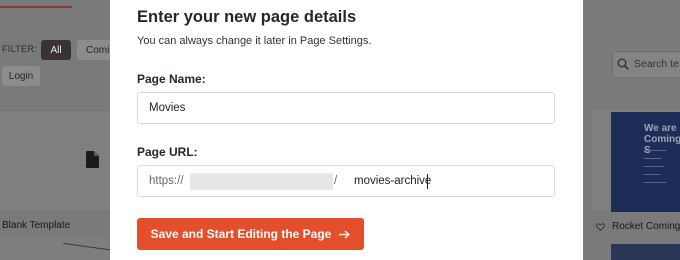 This screenshot has height=260, width=680. What do you see at coordinates (56, 50) in the screenshot?
I see `filter-all: All` at bounding box center [56, 50].